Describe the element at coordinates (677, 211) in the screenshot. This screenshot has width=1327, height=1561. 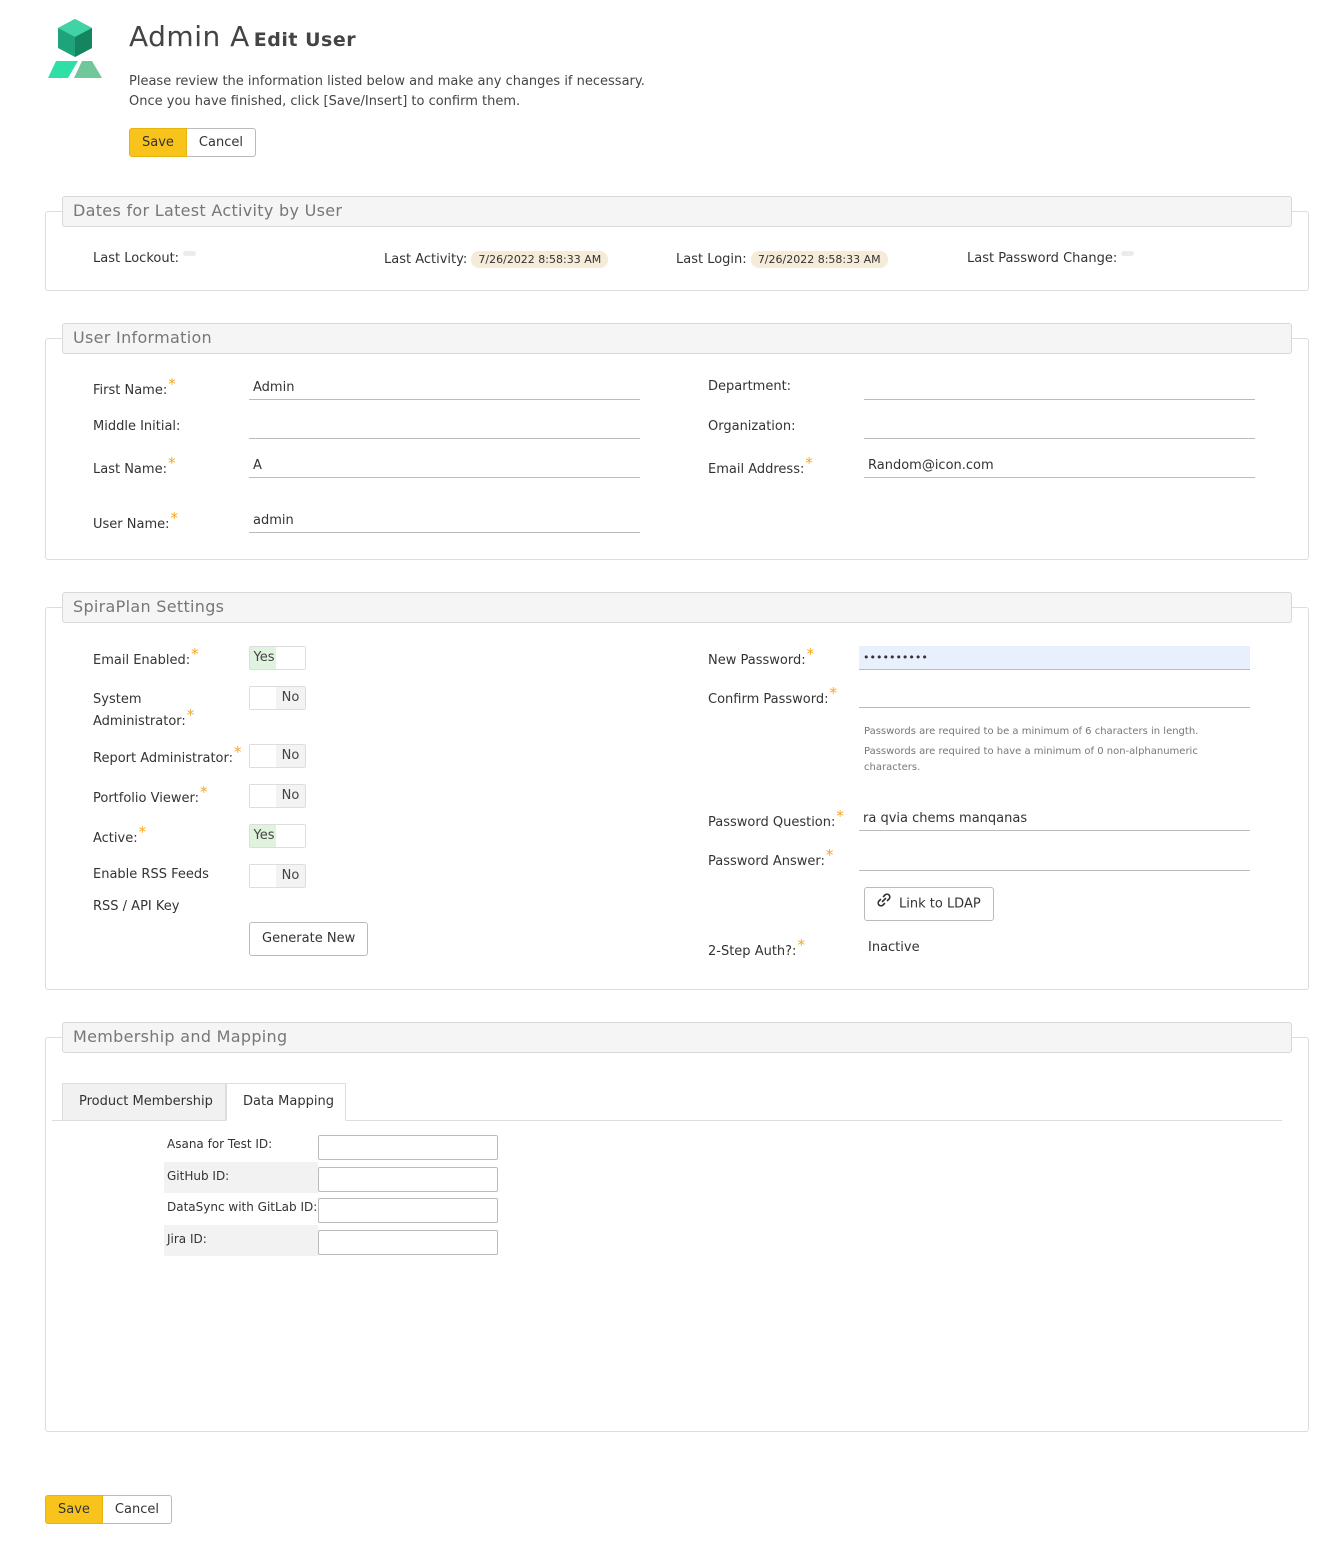
I see `activity-legend: Dates for Latest Activity by User` at that location.